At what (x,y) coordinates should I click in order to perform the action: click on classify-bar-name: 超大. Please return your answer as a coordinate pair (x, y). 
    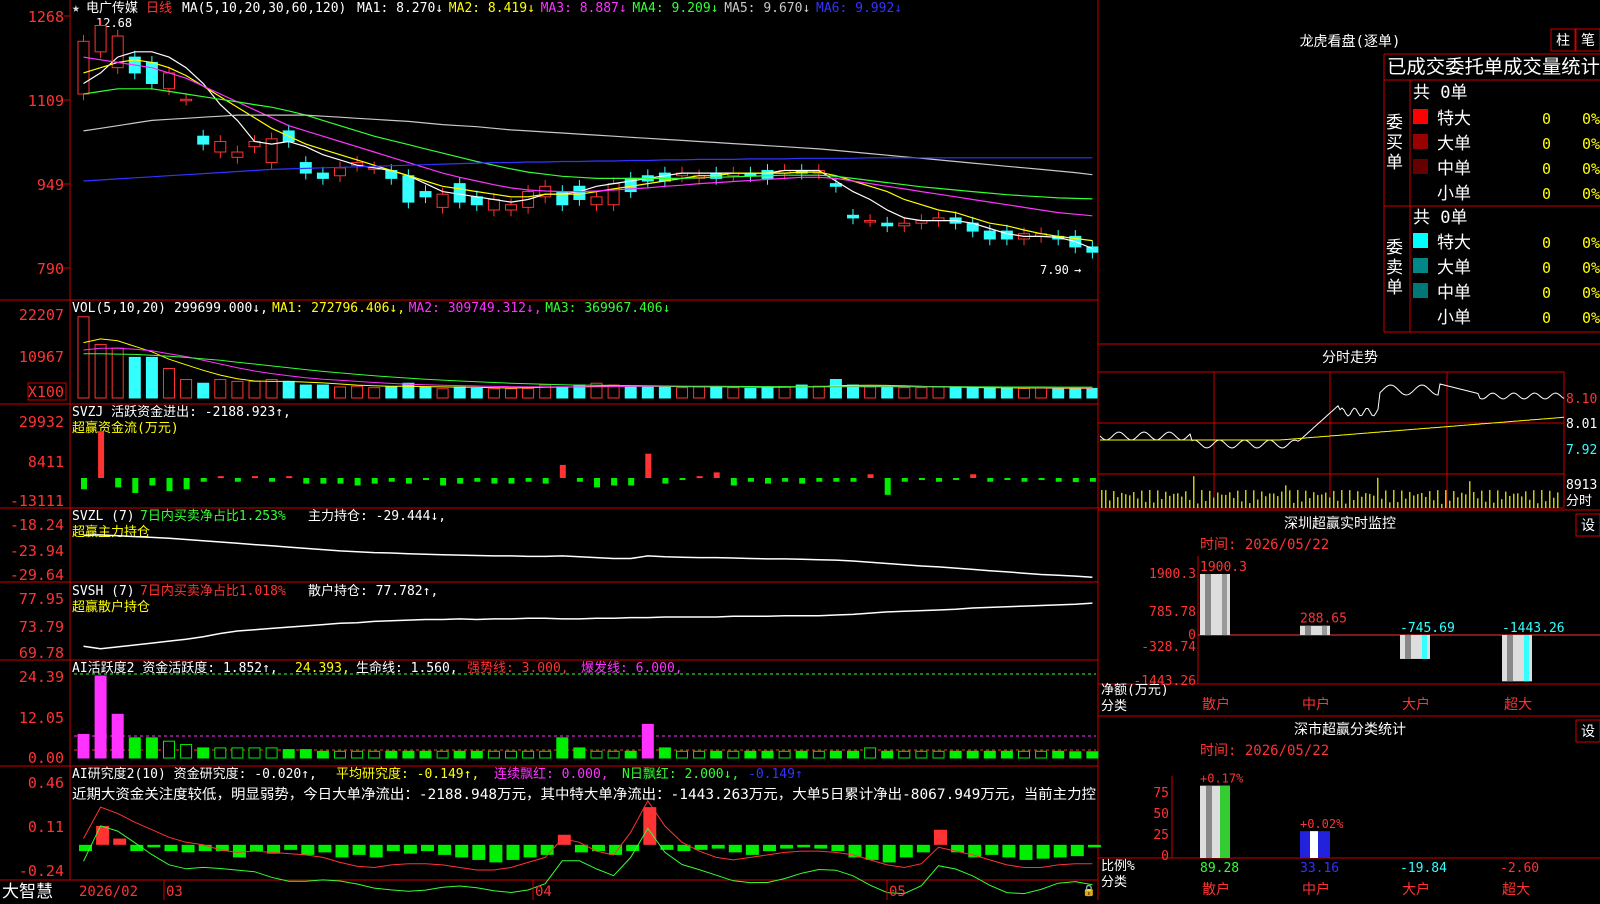
    Looking at the image, I should click on (1516, 890).